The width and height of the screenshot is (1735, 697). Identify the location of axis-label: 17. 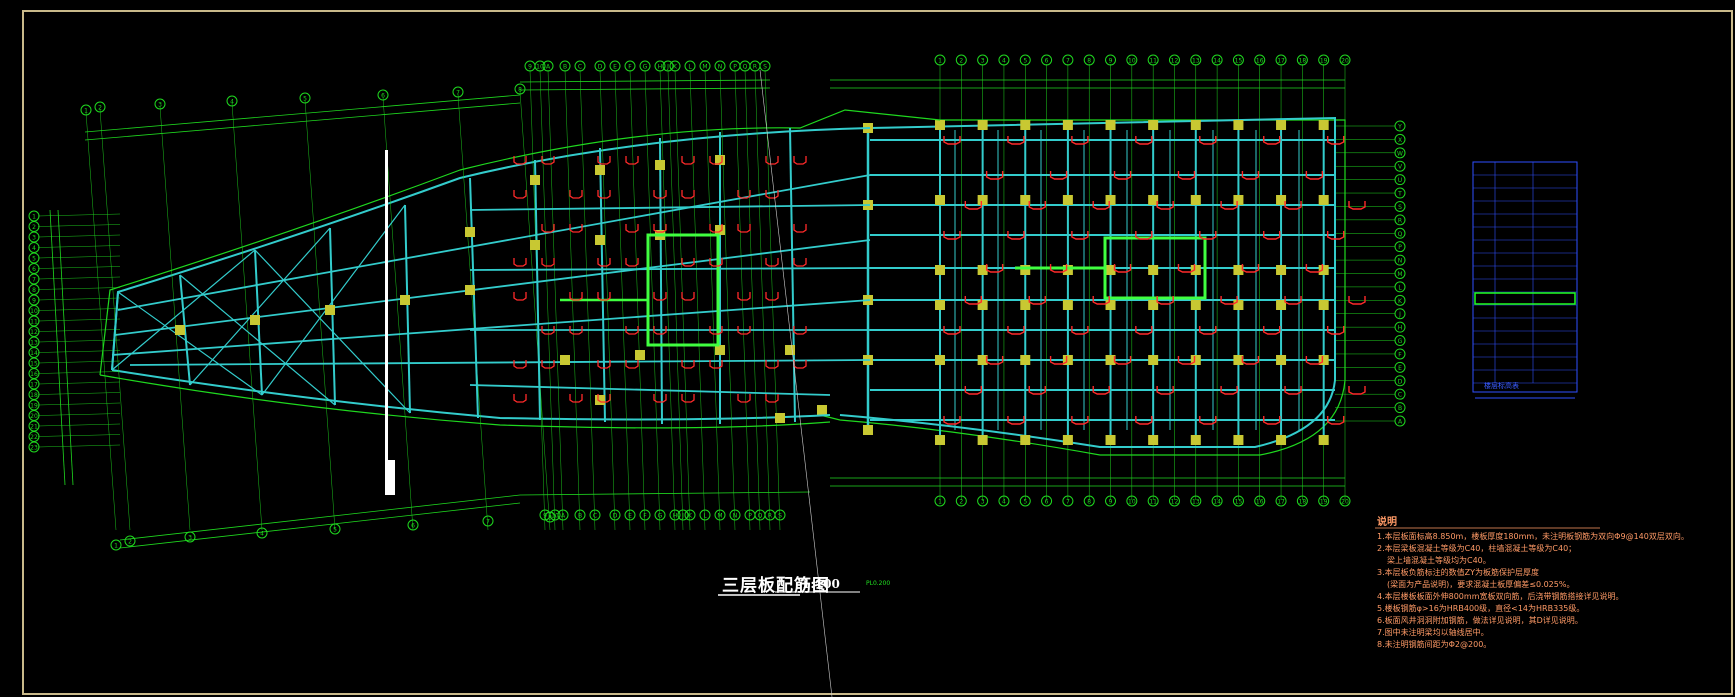
(34, 385).